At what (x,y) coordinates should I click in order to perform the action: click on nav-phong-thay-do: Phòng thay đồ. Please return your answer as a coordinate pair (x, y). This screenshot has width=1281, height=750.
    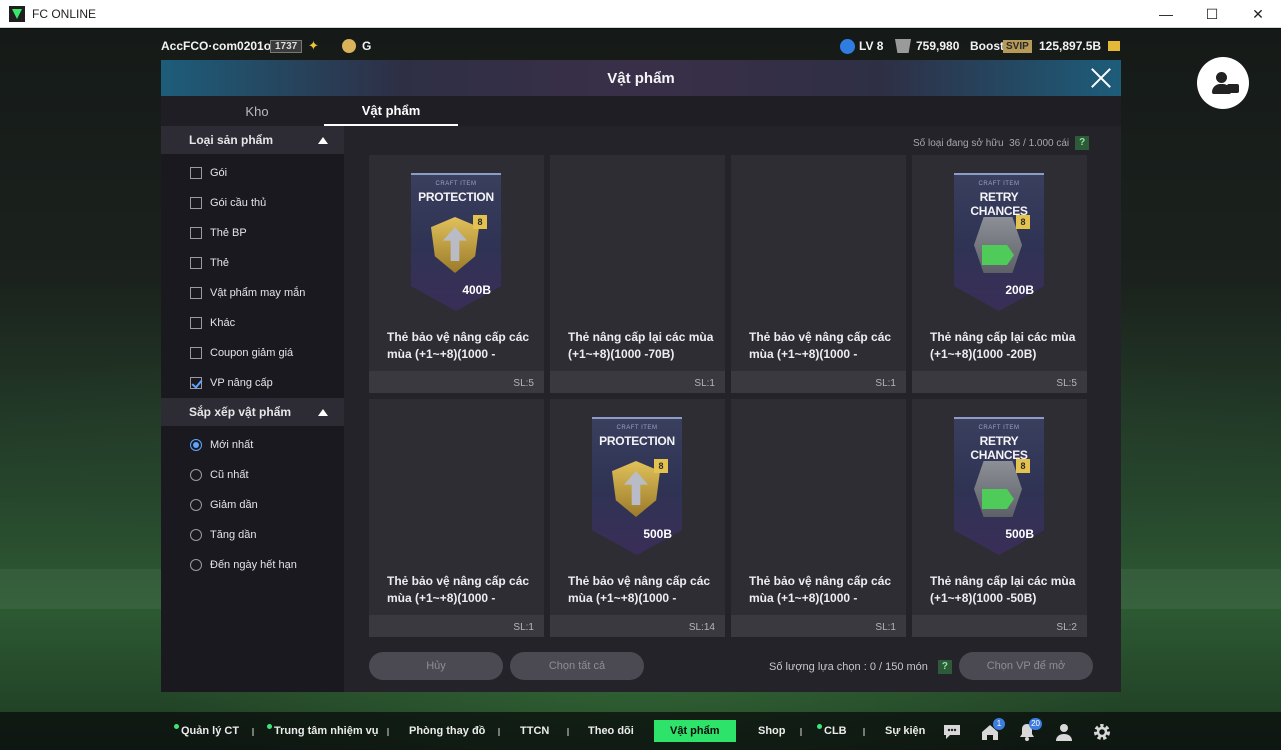
    Looking at the image, I should click on (447, 731).